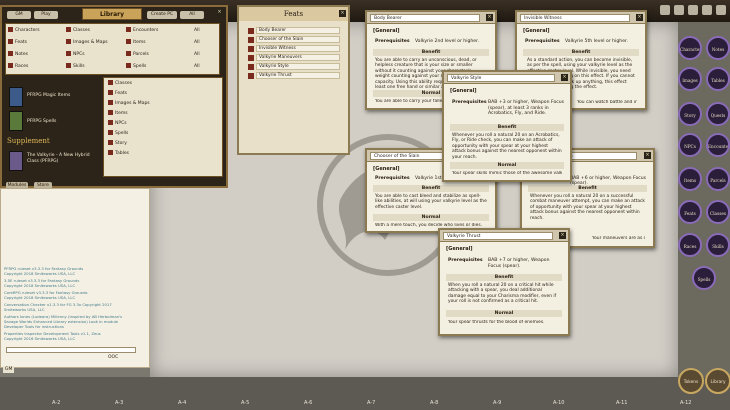 The width and height of the screenshot is (730, 410). I want to click on sidebar-tables-button: Tables, so click(718, 79).